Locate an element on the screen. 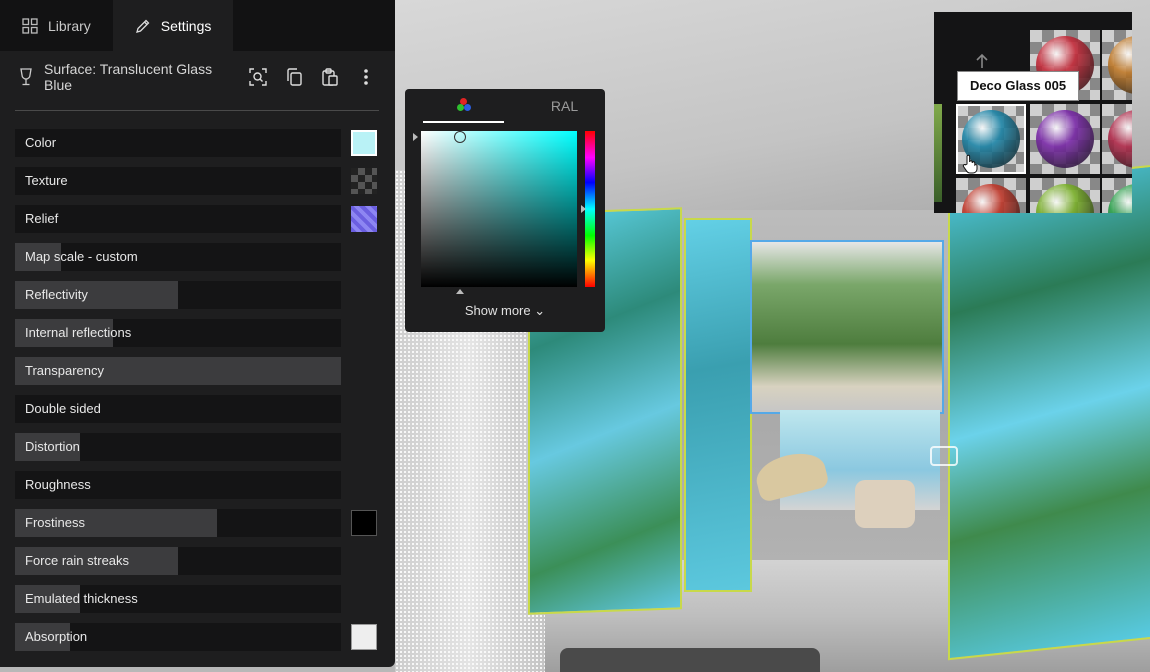 The height and width of the screenshot is (672, 1150). property-label: Frostiness is located at coordinates (55, 522).